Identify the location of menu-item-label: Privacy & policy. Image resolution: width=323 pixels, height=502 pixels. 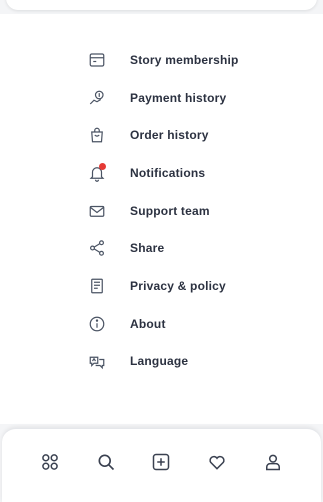
(178, 285).